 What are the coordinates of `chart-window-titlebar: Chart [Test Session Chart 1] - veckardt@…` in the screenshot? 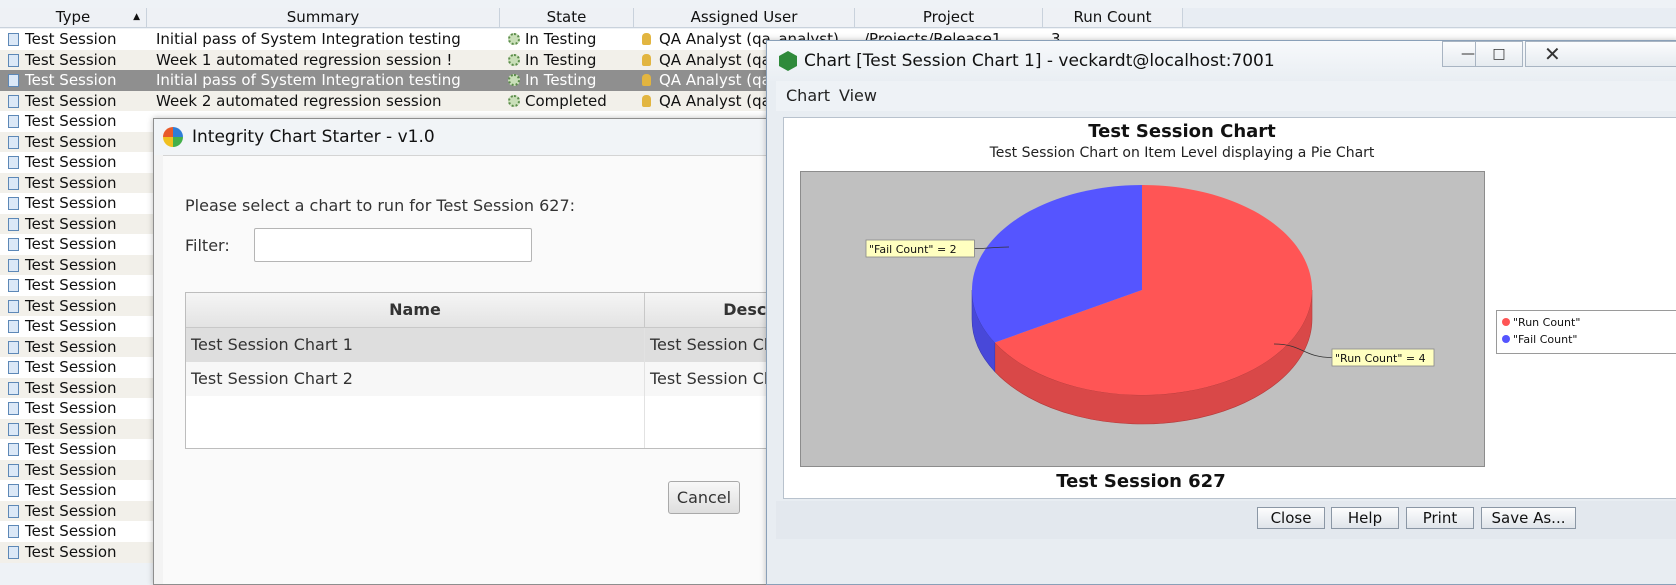 It's located at (1221, 61).